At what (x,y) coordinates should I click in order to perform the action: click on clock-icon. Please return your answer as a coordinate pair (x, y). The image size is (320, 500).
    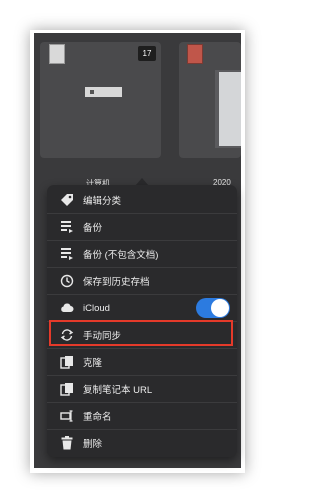
    Looking at the image, I should click on (67, 281).